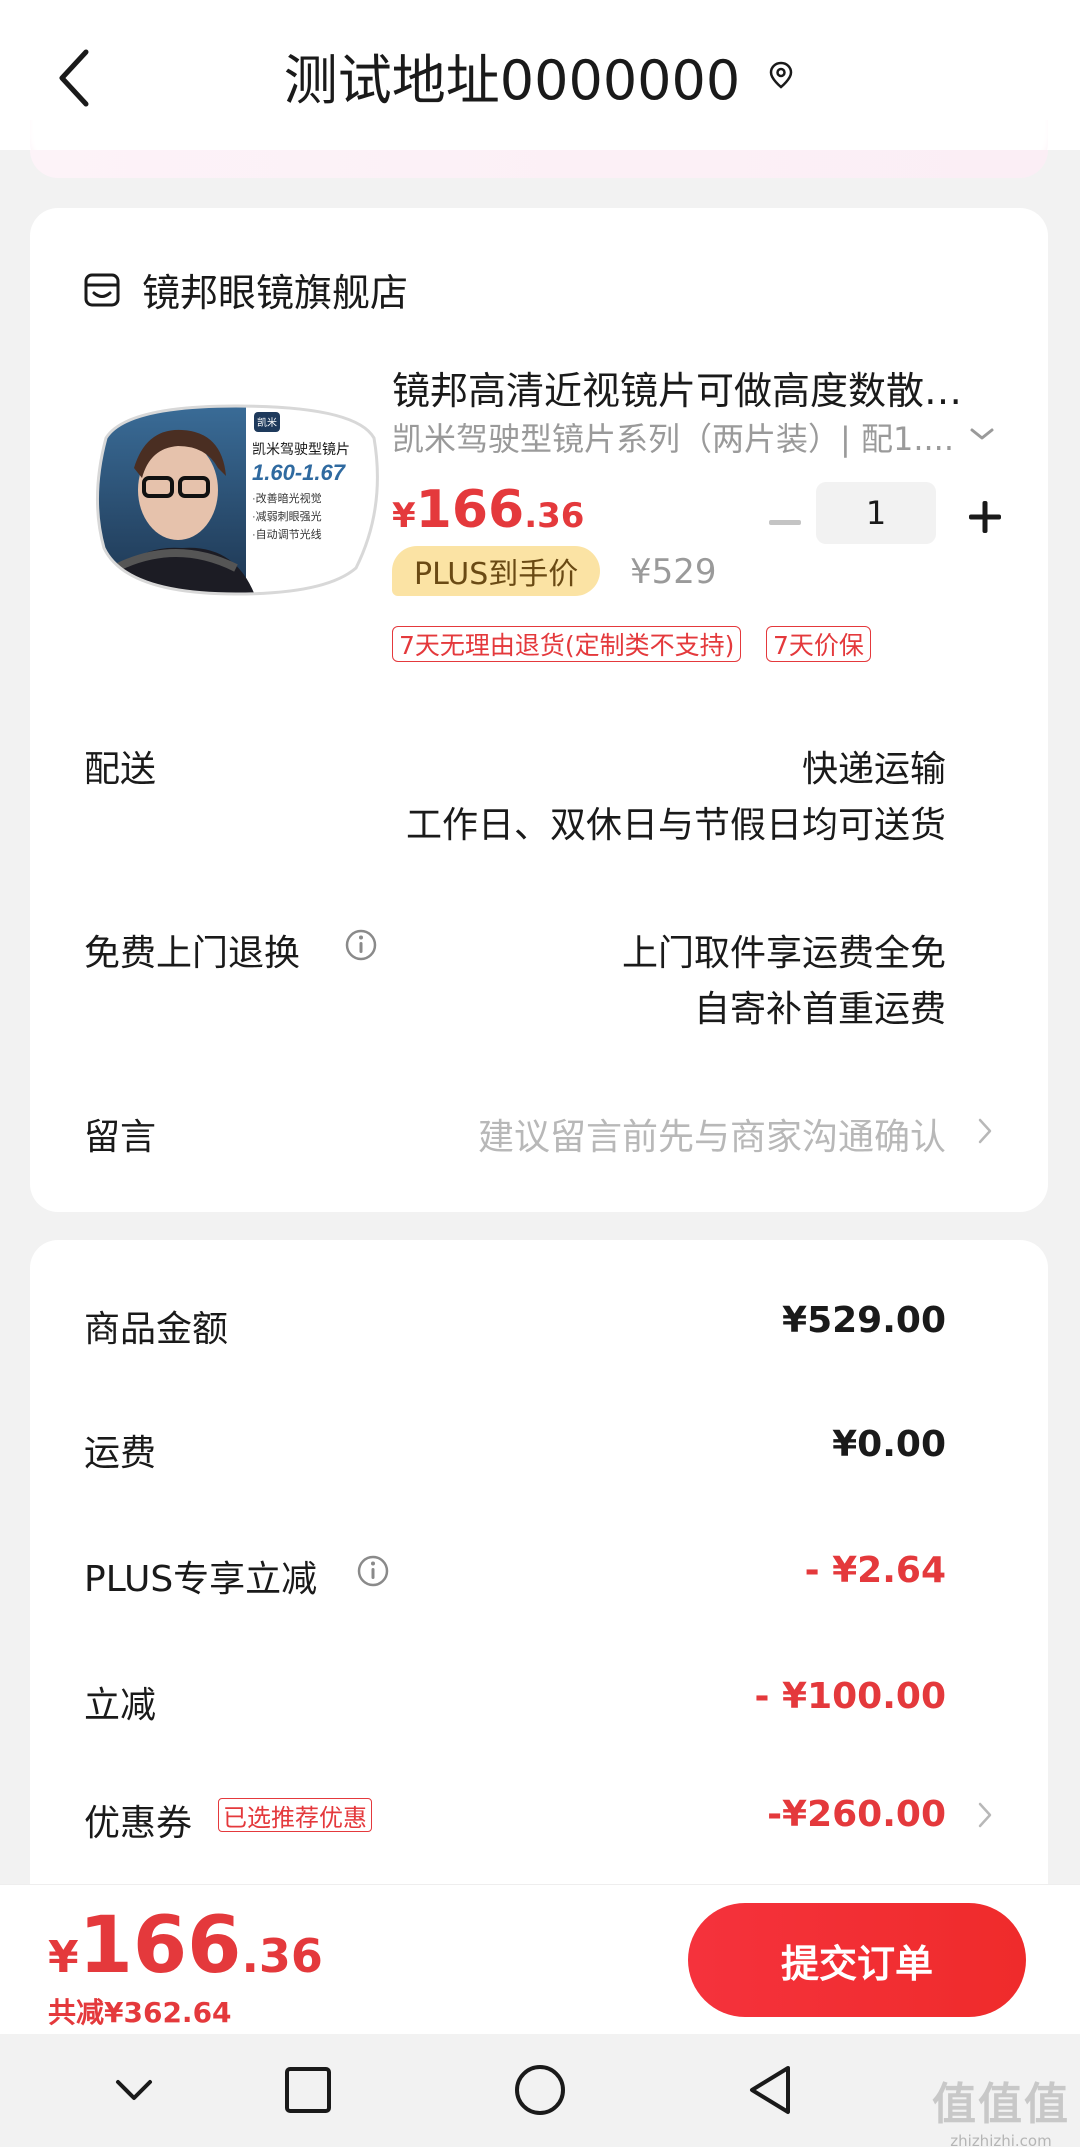  Describe the element at coordinates (850, 1696) in the screenshot. I see `instant-discount-value: - ¥100.00` at that location.